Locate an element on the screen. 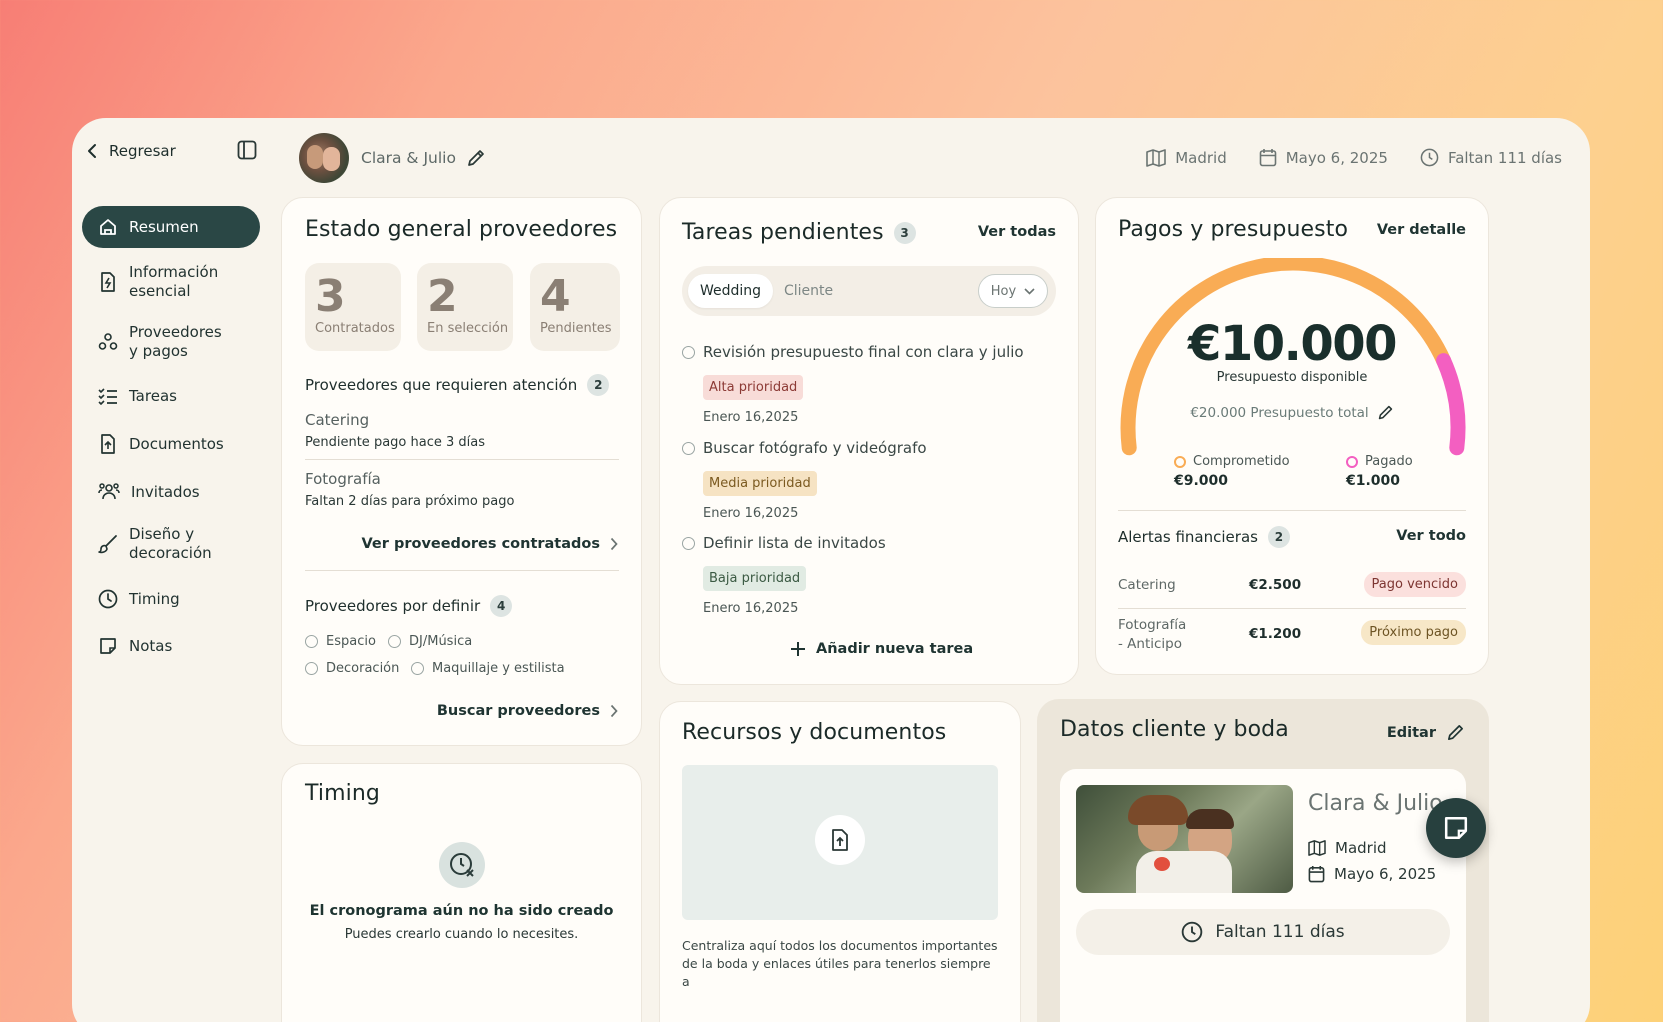  view-contracted-link: Ver proveedores contratados is located at coordinates (489, 544).